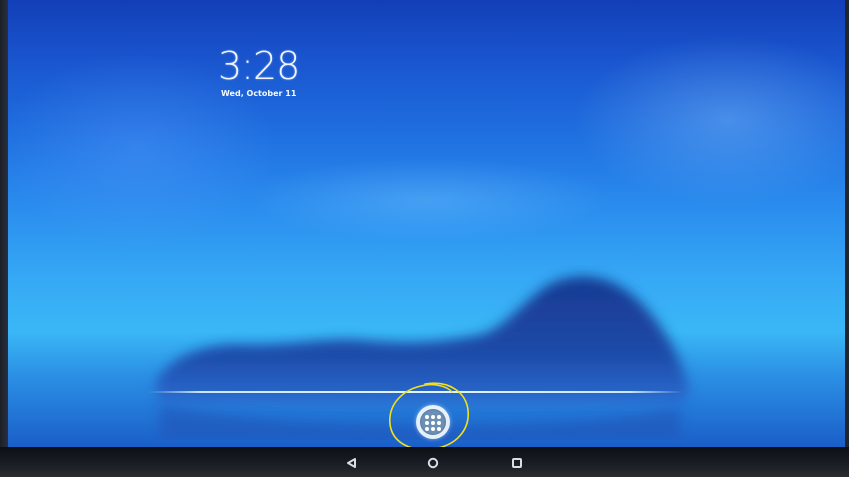  I want to click on navigation-bar, so click(424, 462).